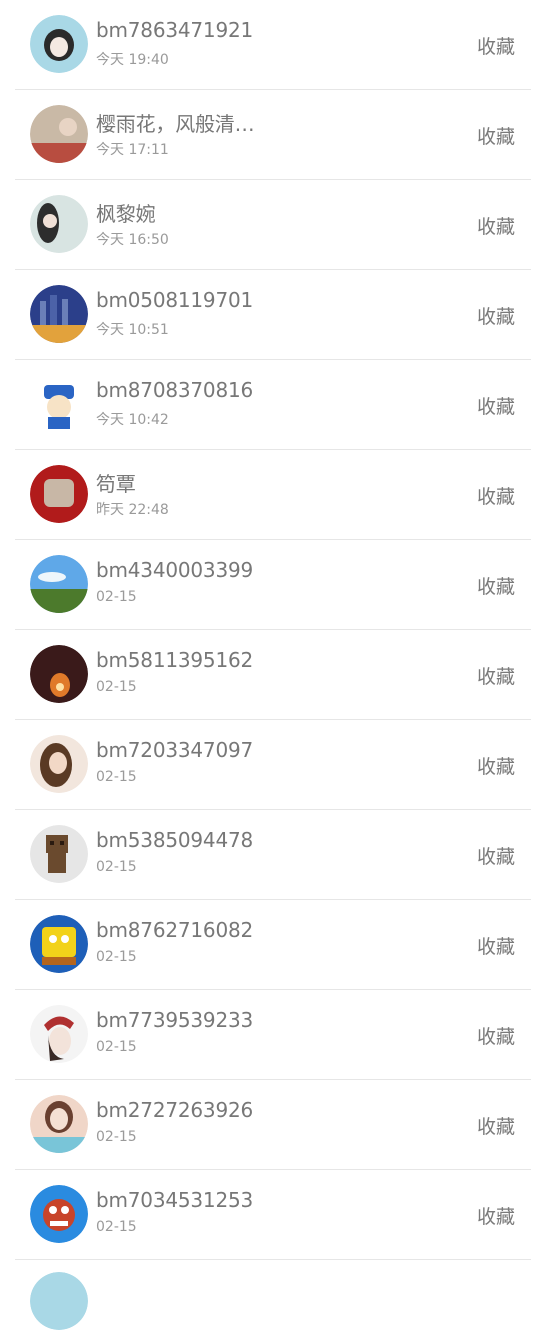  What do you see at coordinates (132, 150) in the screenshot?
I see `contact-time: 今天 17:11` at bounding box center [132, 150].